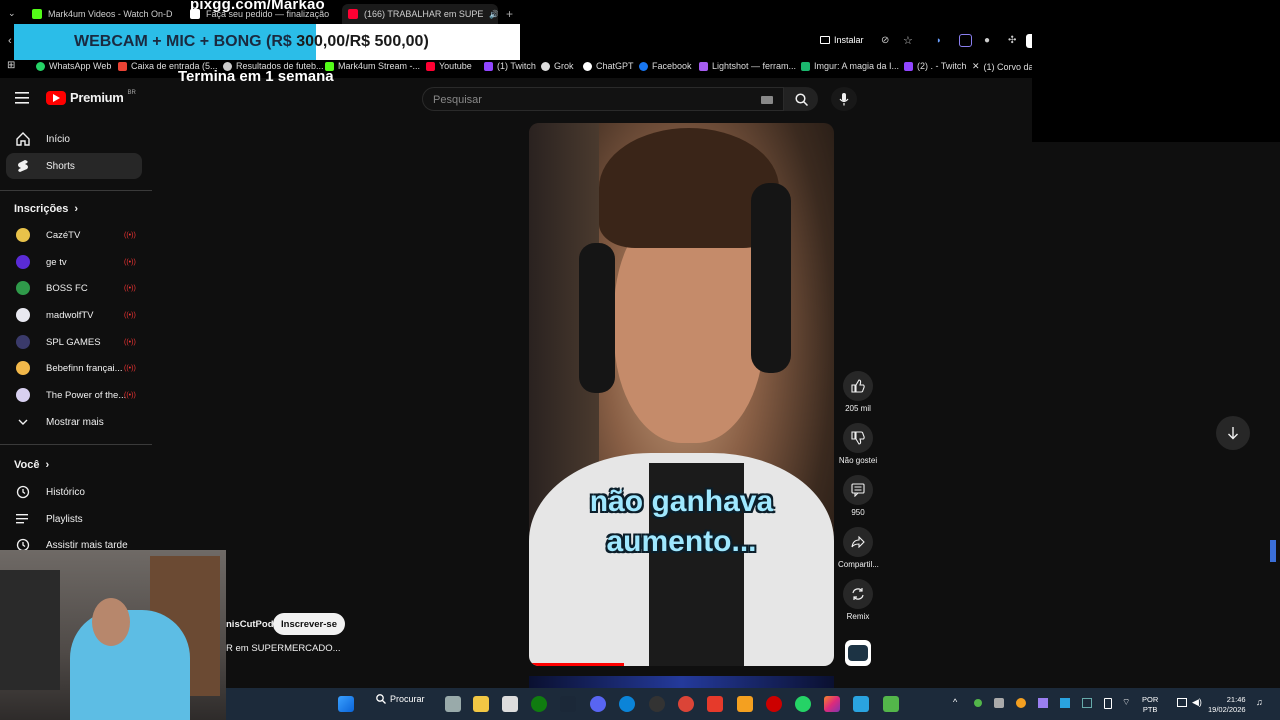 The height and width of the screenshot is (720, 1280). Describe the element at coordinates (1259, 702) in the screenshot. I see `notification-bell-icon: ♫` at that location.